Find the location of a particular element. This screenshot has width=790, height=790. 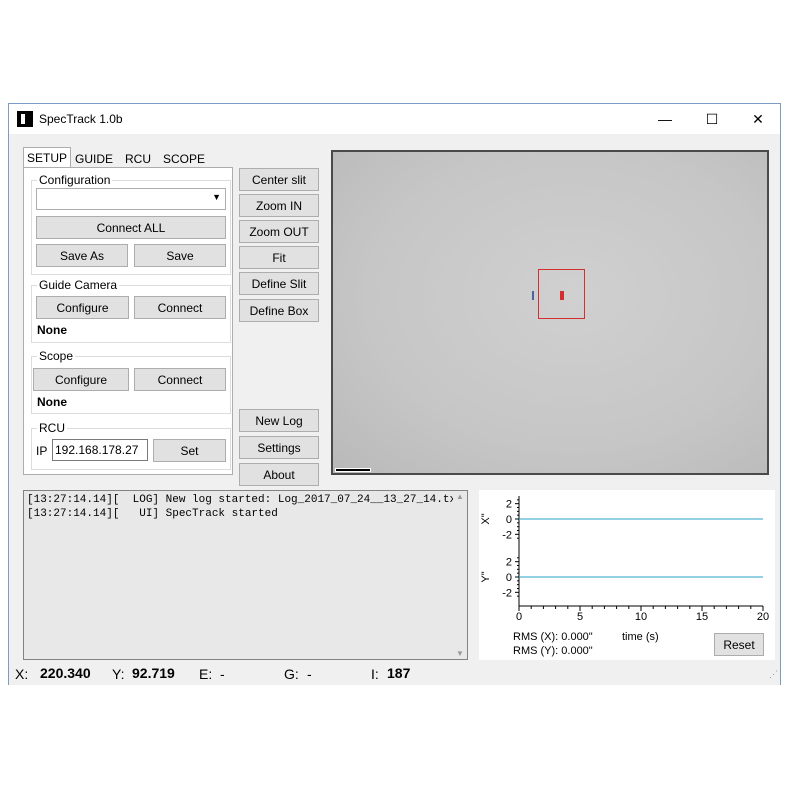

save-button: Save is located at coordinates (180, 255).